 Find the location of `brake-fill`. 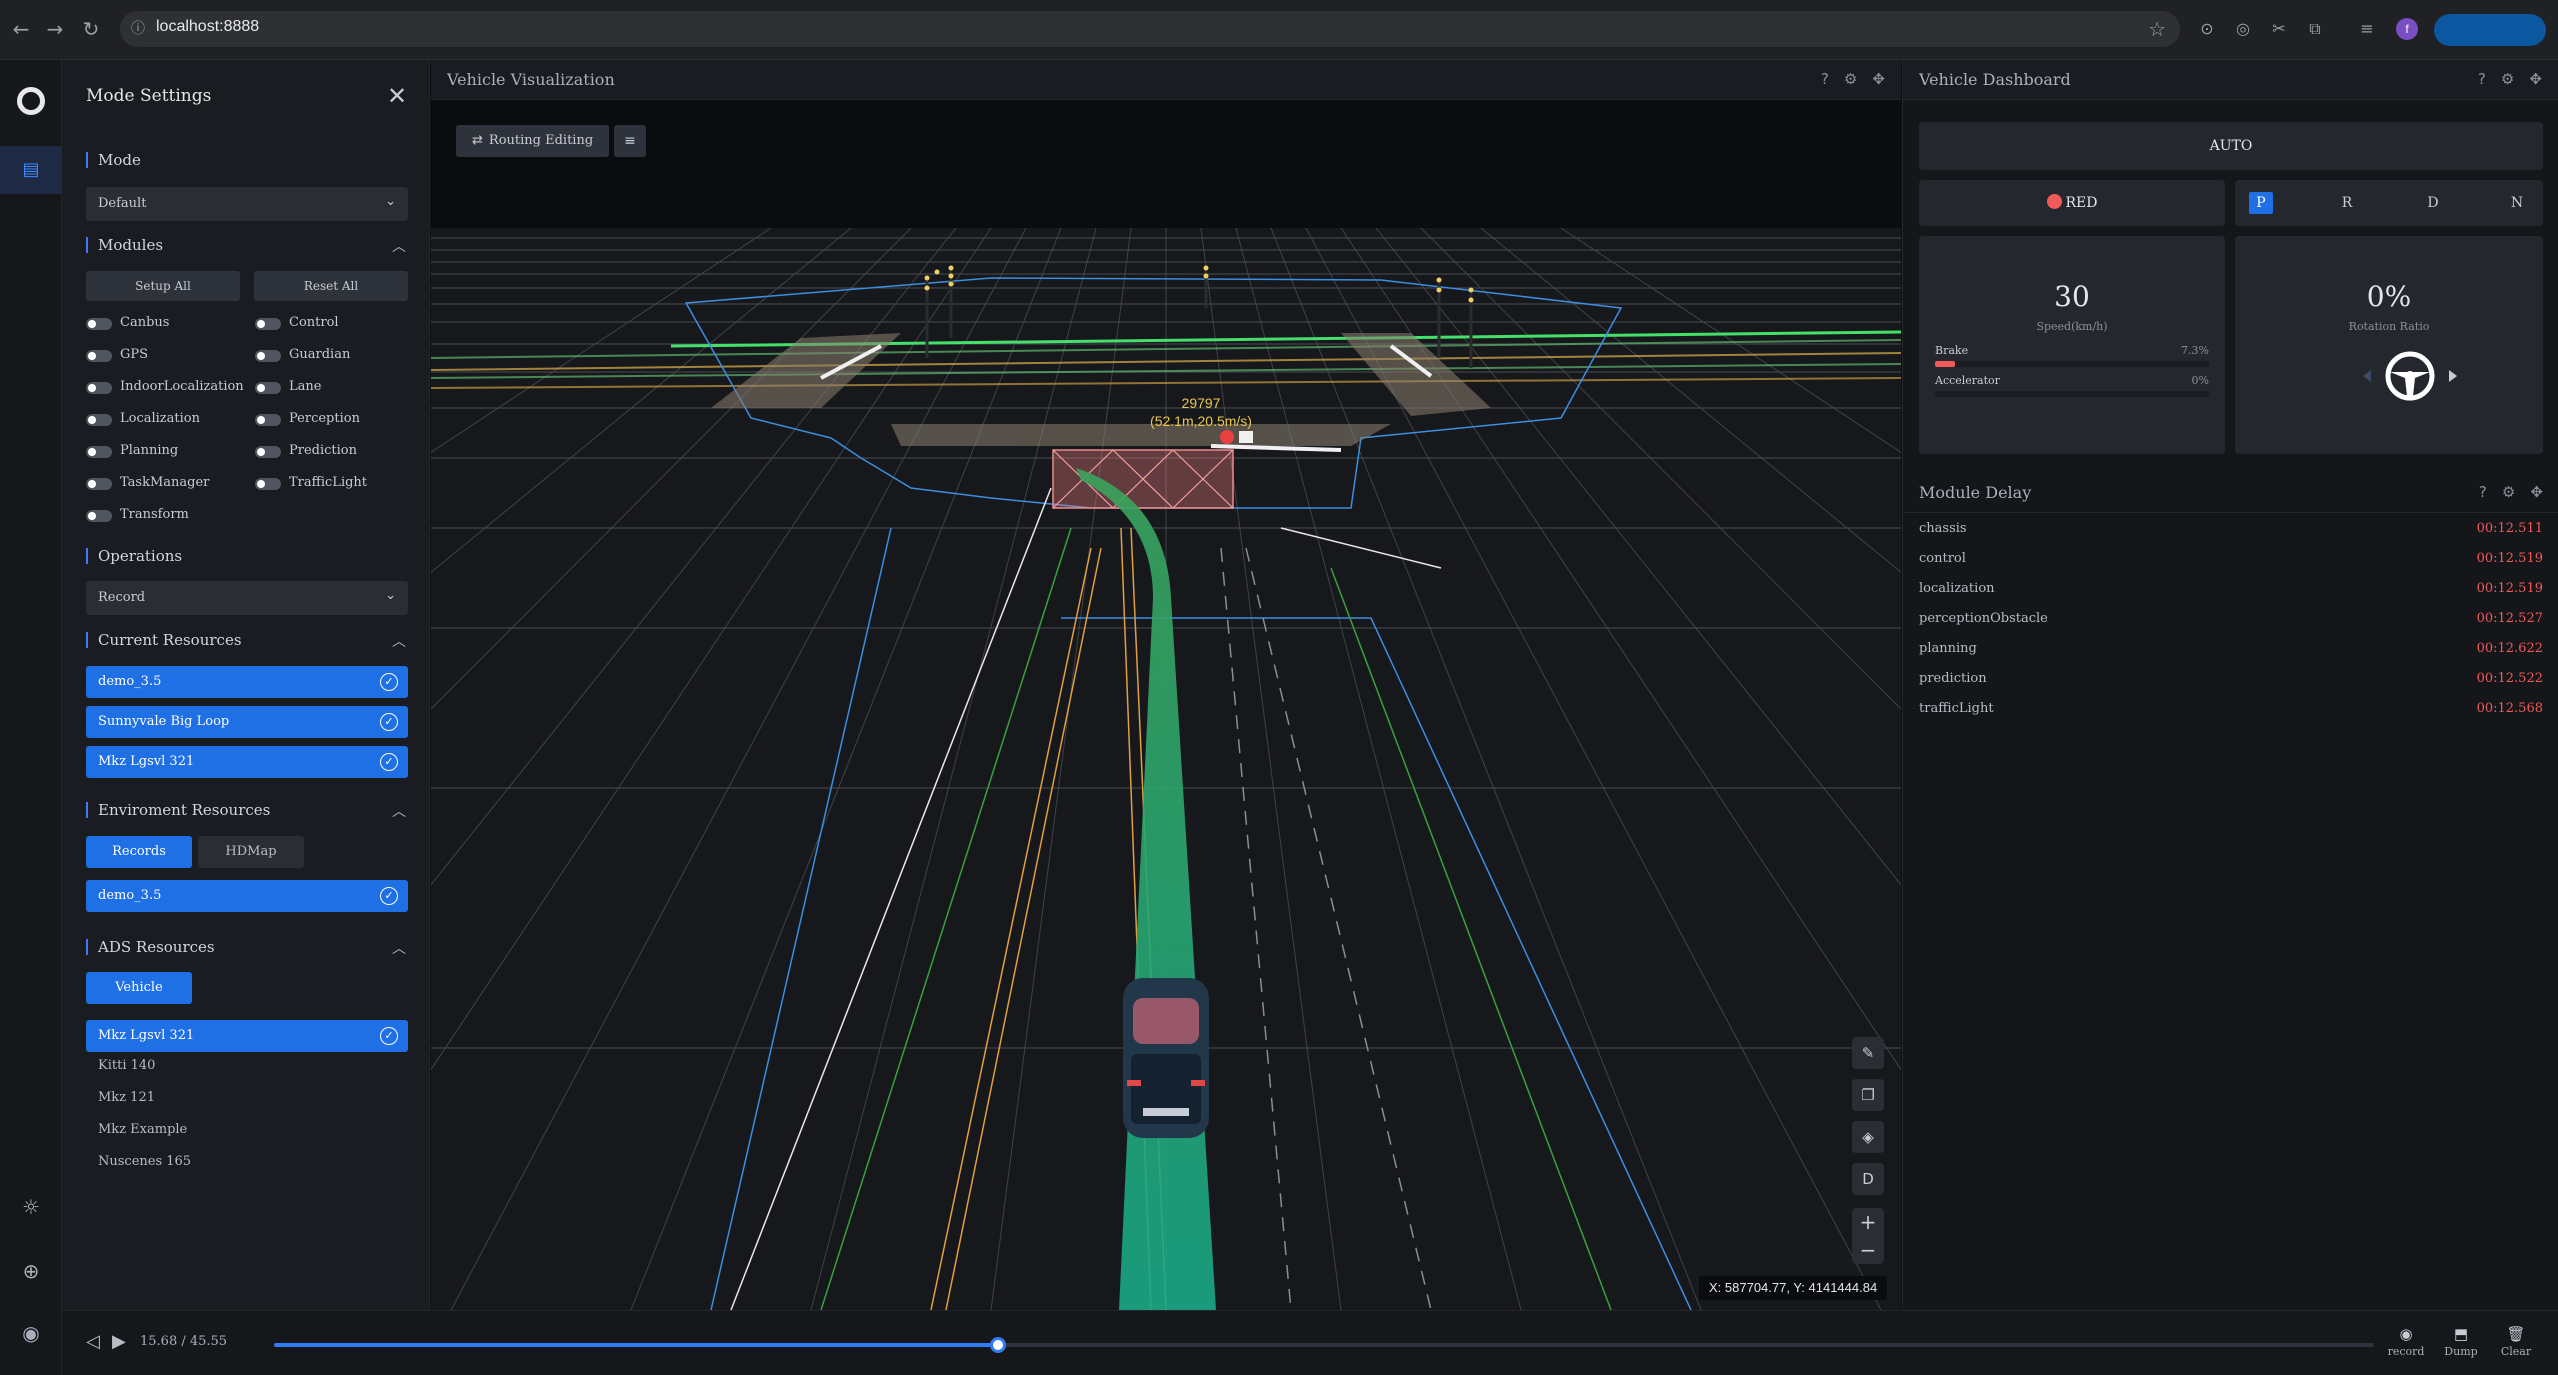

brake-fill is located at coordinates (1945, 364).